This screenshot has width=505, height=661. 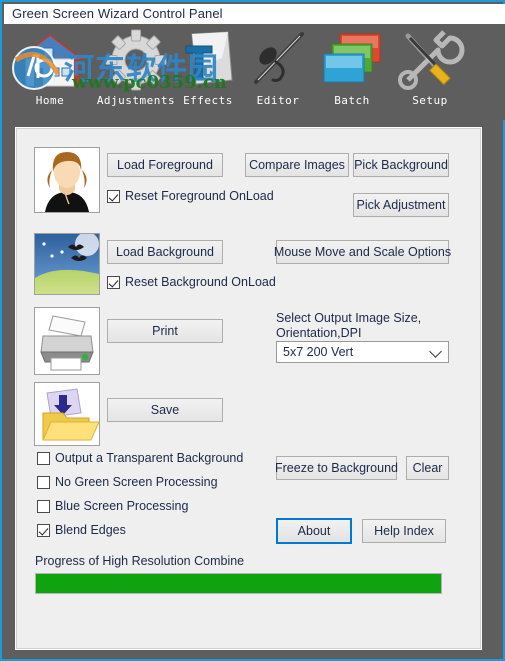 I want to click on print-thumbnail, so click(x=67, y=341).